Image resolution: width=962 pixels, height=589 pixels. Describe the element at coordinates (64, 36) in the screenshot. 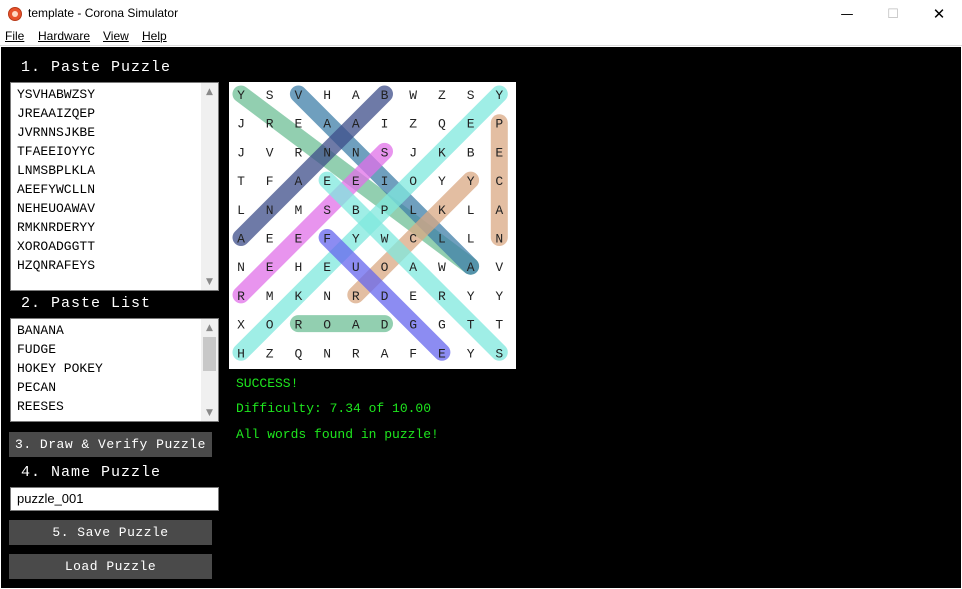

I see `menu-hardware: Hardware` at that location.